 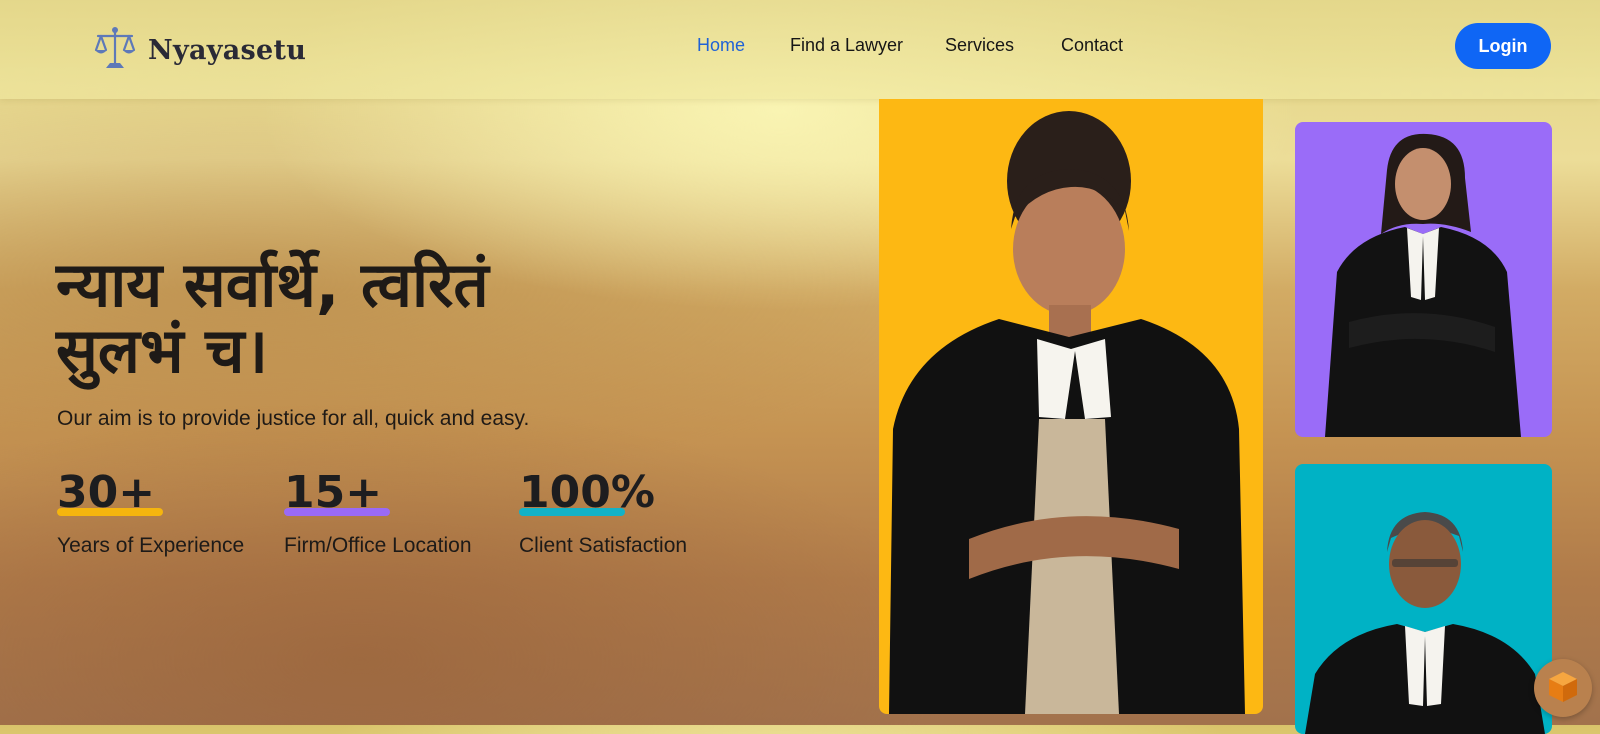 I want to click on stat-value: 15+, so click(x=378, y=493).